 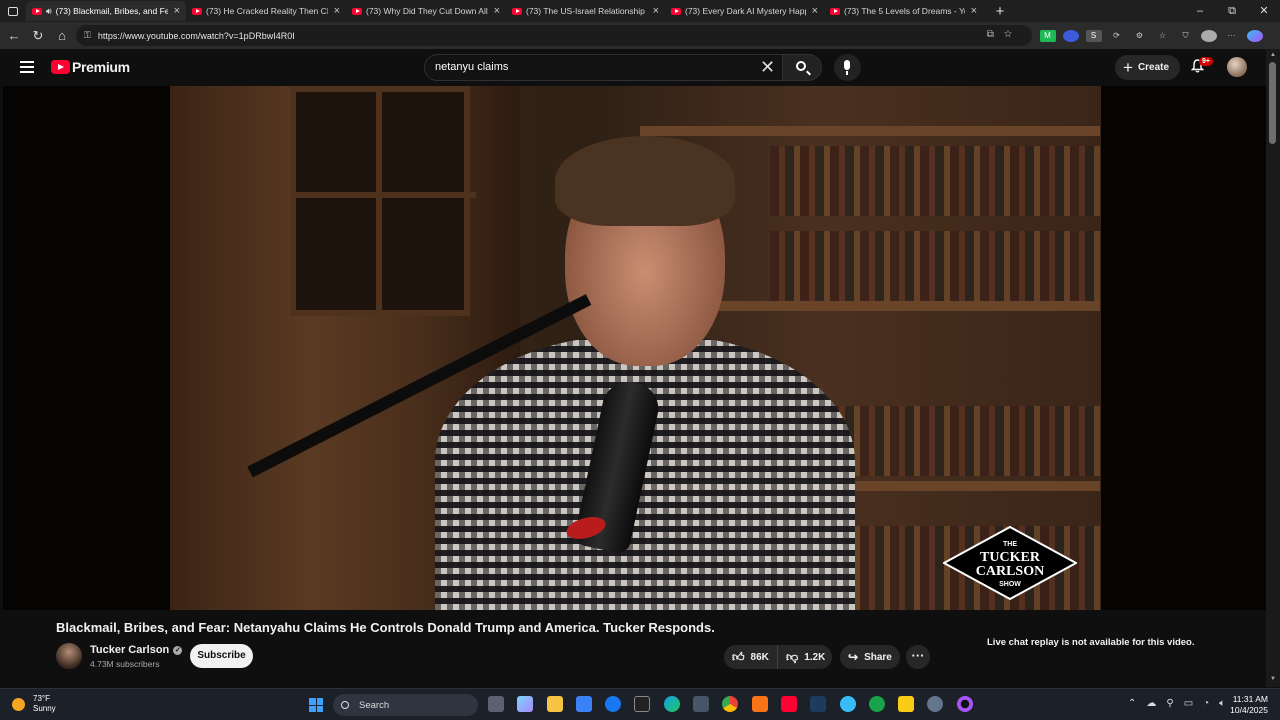 What do you see at coordinates (221, 656) in the screenshot?
I see `subscribe-button: Subscribe` at bounding box center [221, 656].